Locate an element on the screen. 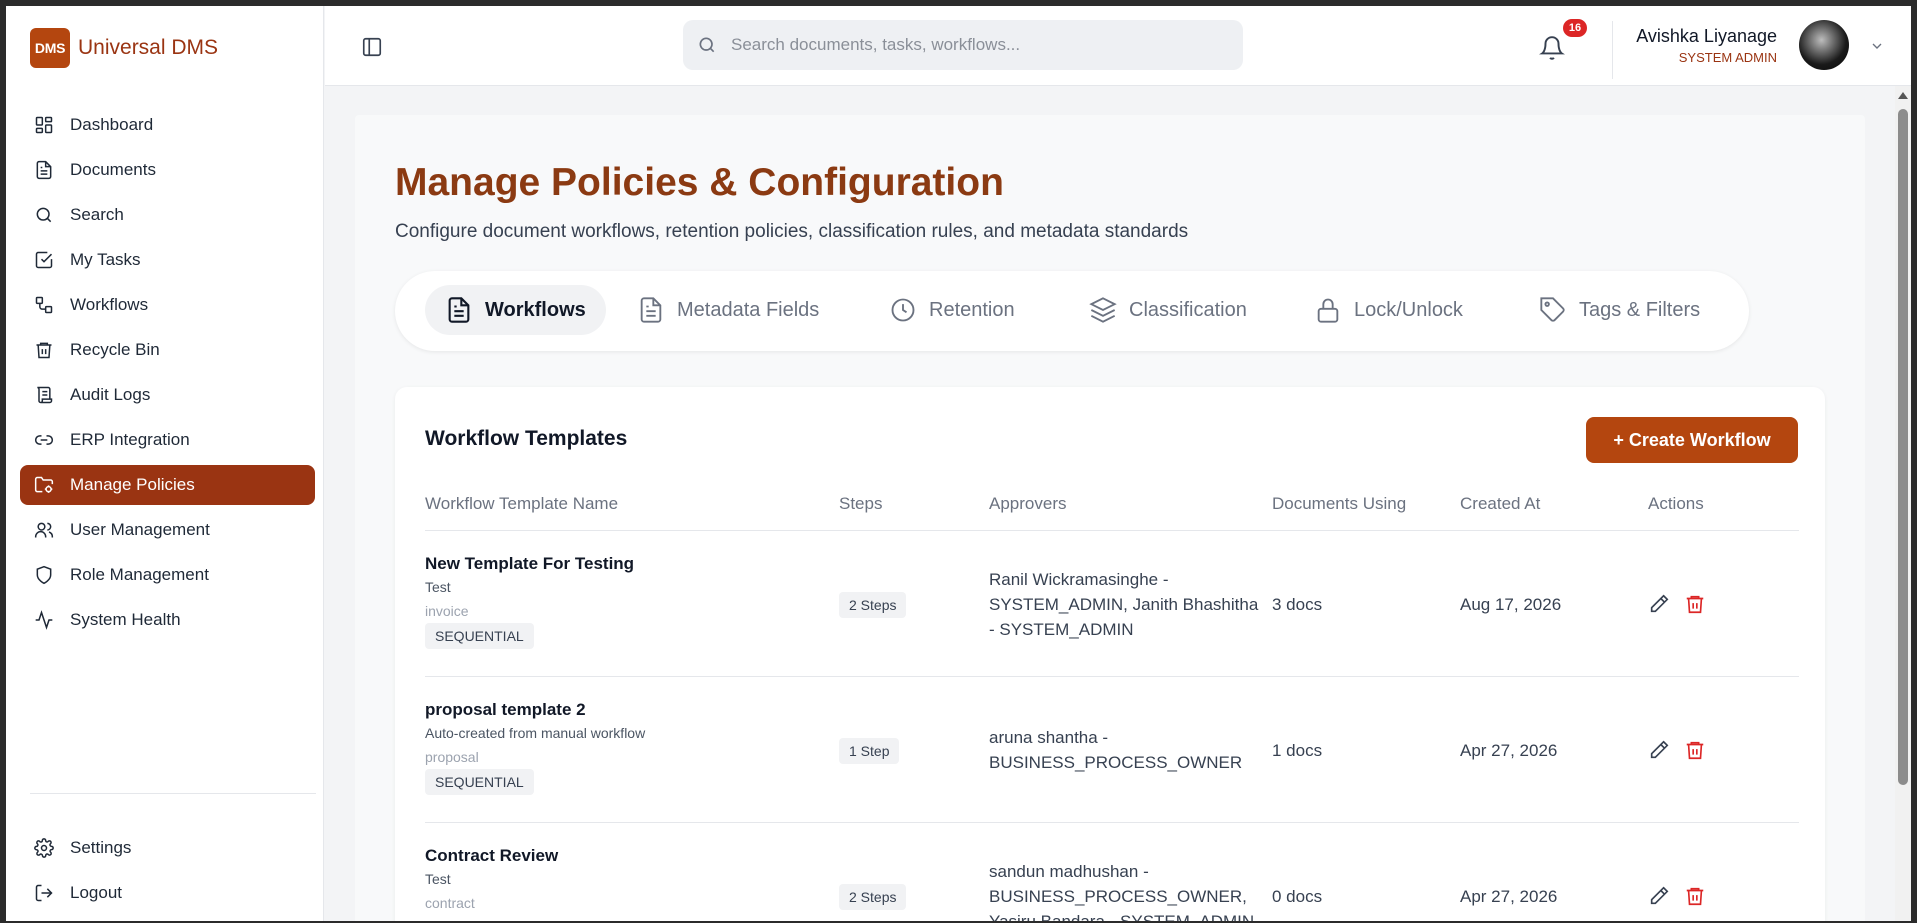  sidebar-item-erp-integration: ERP Integration is located at coordinates (167, 440).